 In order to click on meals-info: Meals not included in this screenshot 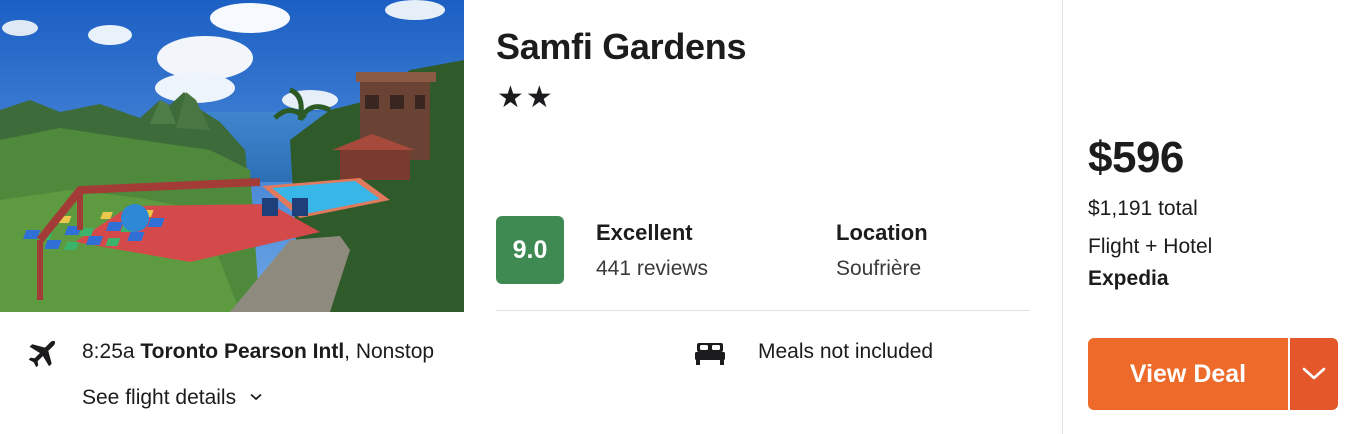, I will do `click(846, 351)`.